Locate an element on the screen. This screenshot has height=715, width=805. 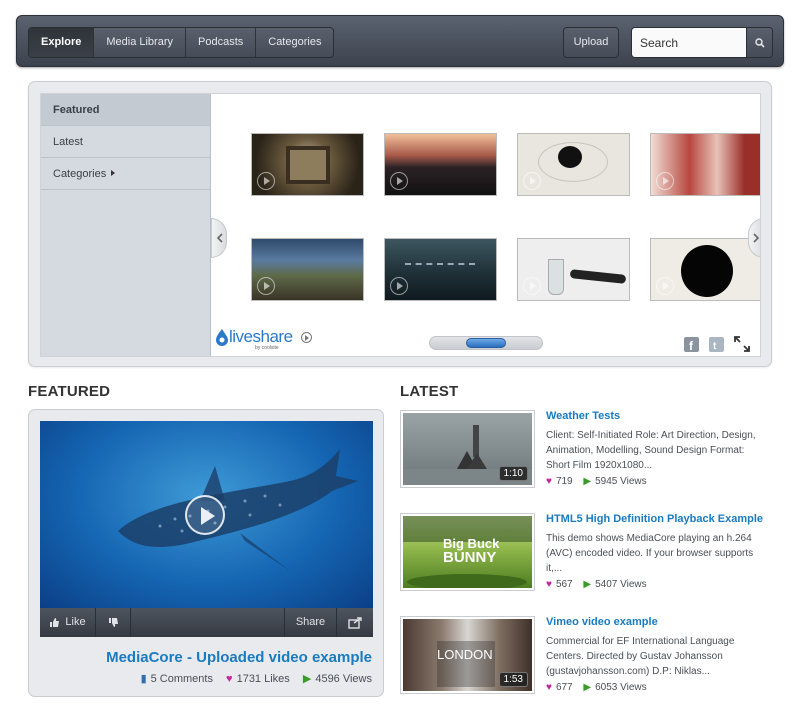
thumbnail-art: Big Buck BUNNY is located at coordinates (467, 552).